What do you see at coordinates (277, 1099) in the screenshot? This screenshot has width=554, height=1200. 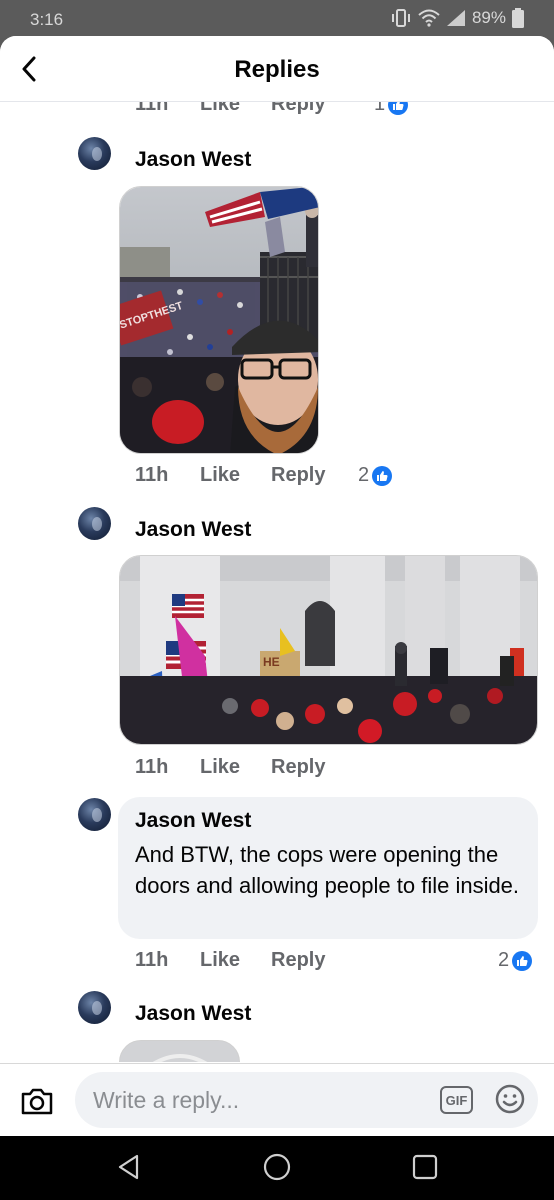 I see `reply-composer: GIF` at bounding box center [277, 1099].